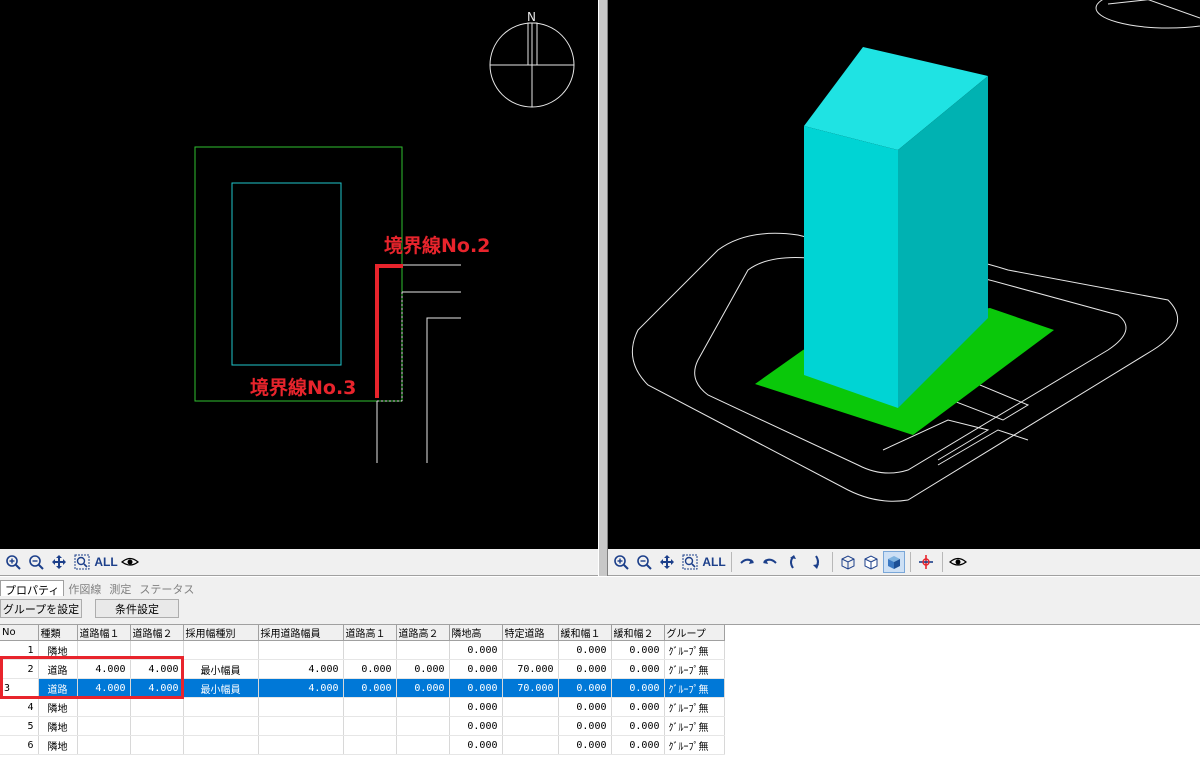 This screenshot has width=1200, height=772. What do you see at coordinates (84, 588) in the screenshot?
I see `tab-drawing-lines: 作図線` at bounding box center [84, 588].